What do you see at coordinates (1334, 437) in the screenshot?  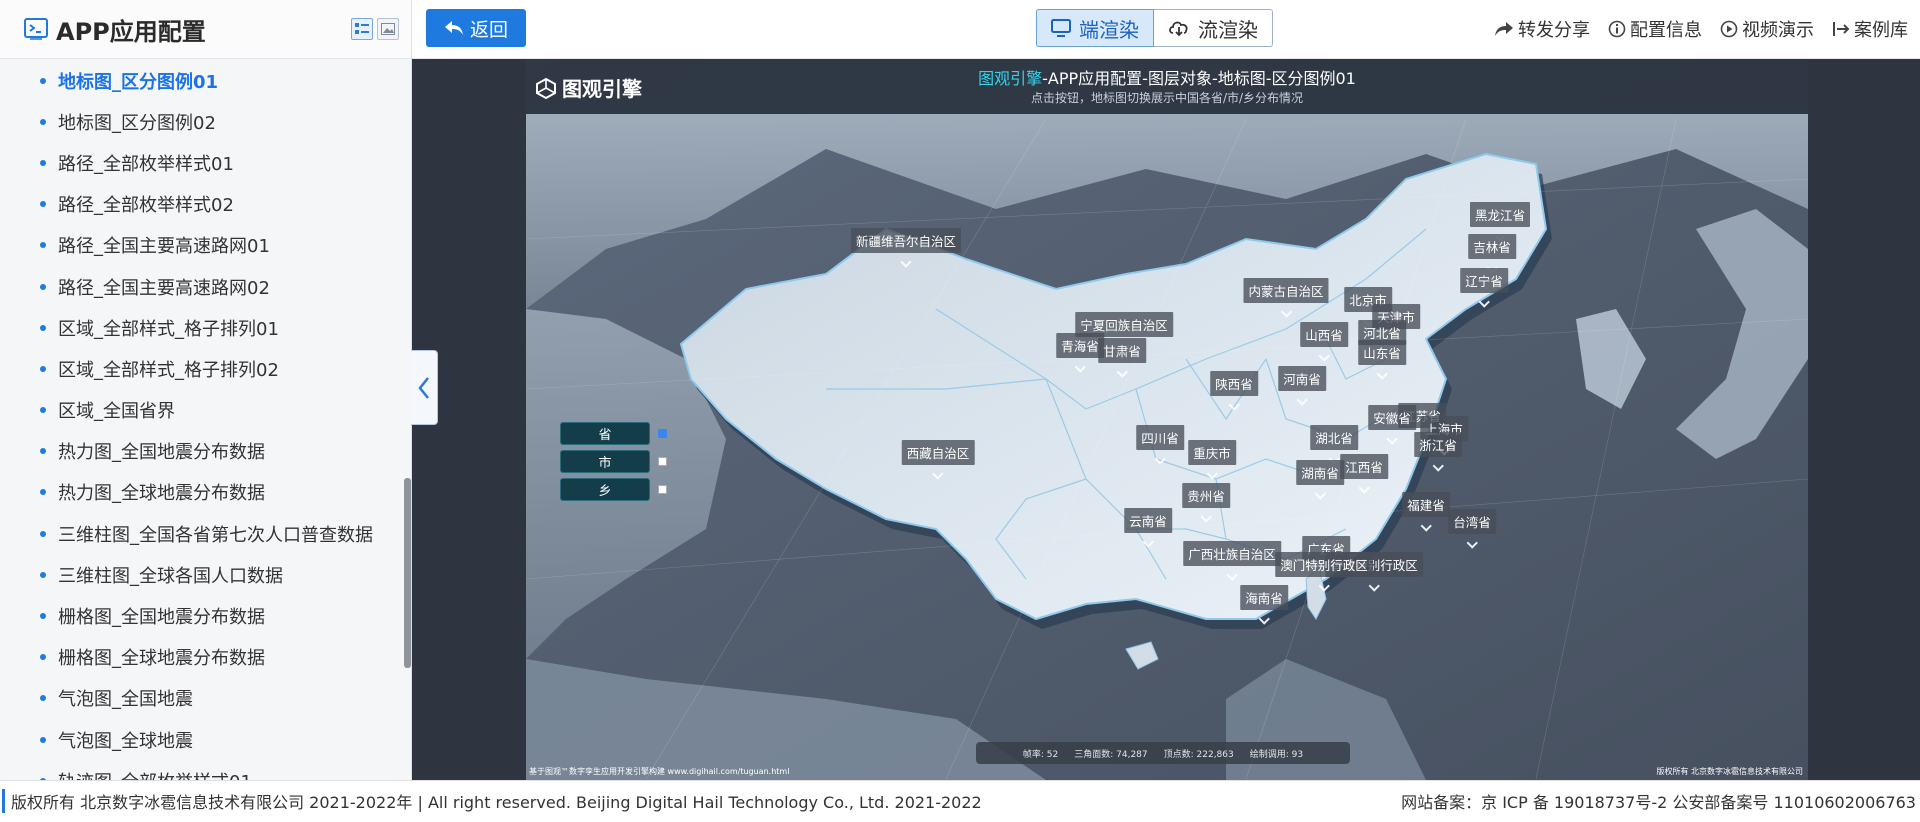 I see `map-marker-text: 湖北省` at bounding box center [1334, 437].